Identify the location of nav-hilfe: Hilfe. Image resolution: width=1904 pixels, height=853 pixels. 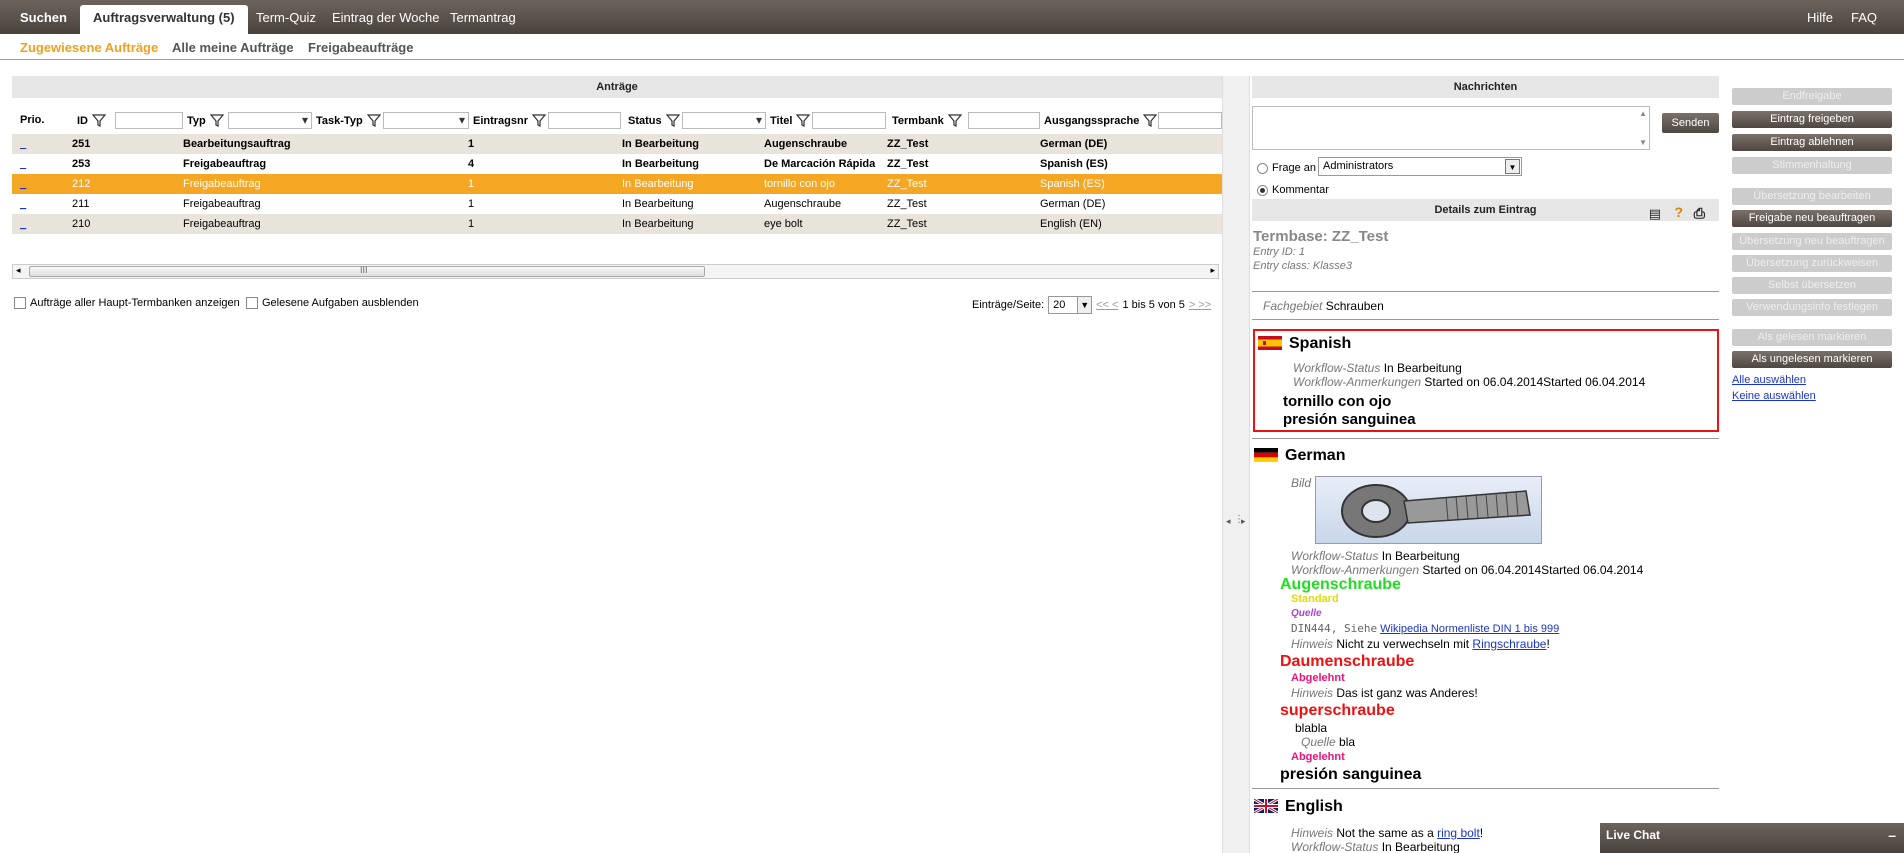
(1820, 17).